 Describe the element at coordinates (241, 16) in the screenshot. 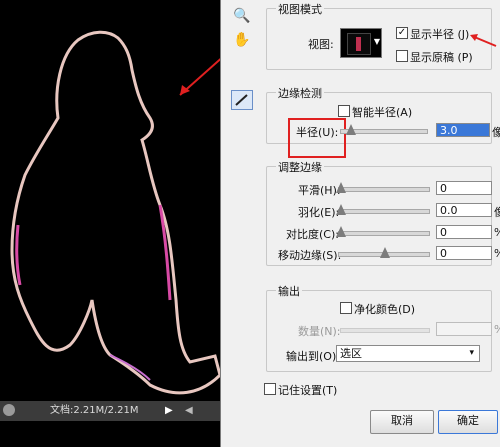

I see `magnifier-icon: 🔍` at that location.